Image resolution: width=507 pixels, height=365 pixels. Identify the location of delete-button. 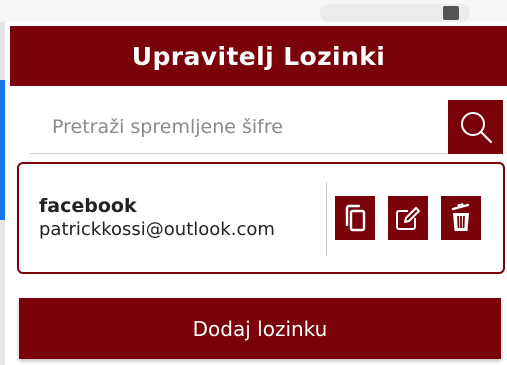
(461, 218).